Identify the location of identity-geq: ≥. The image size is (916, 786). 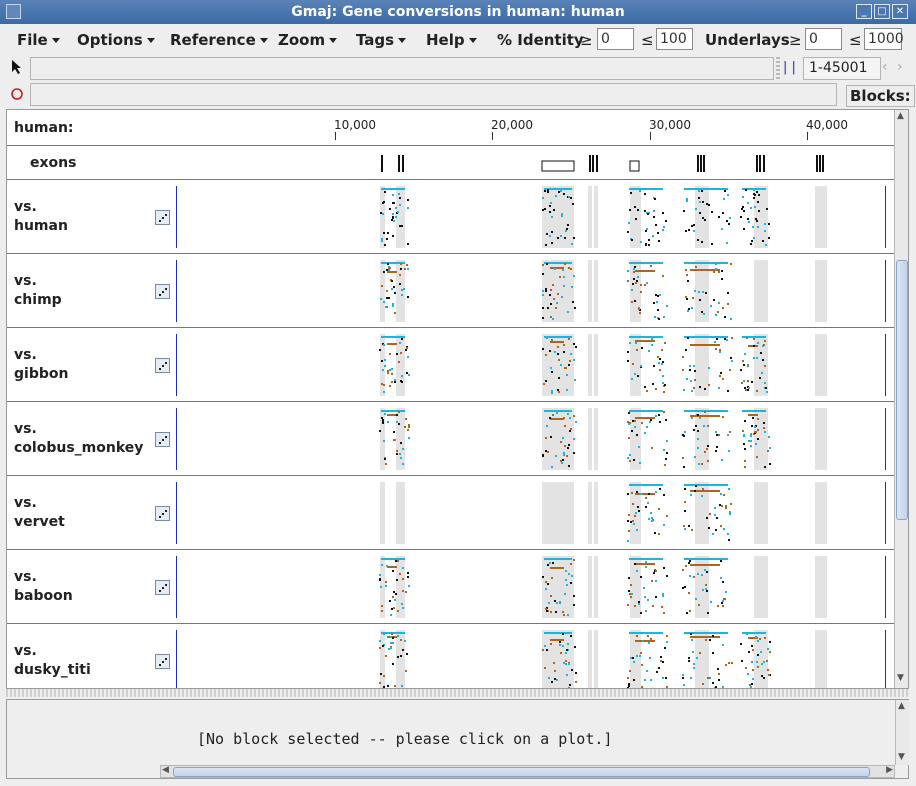
(586, 40).